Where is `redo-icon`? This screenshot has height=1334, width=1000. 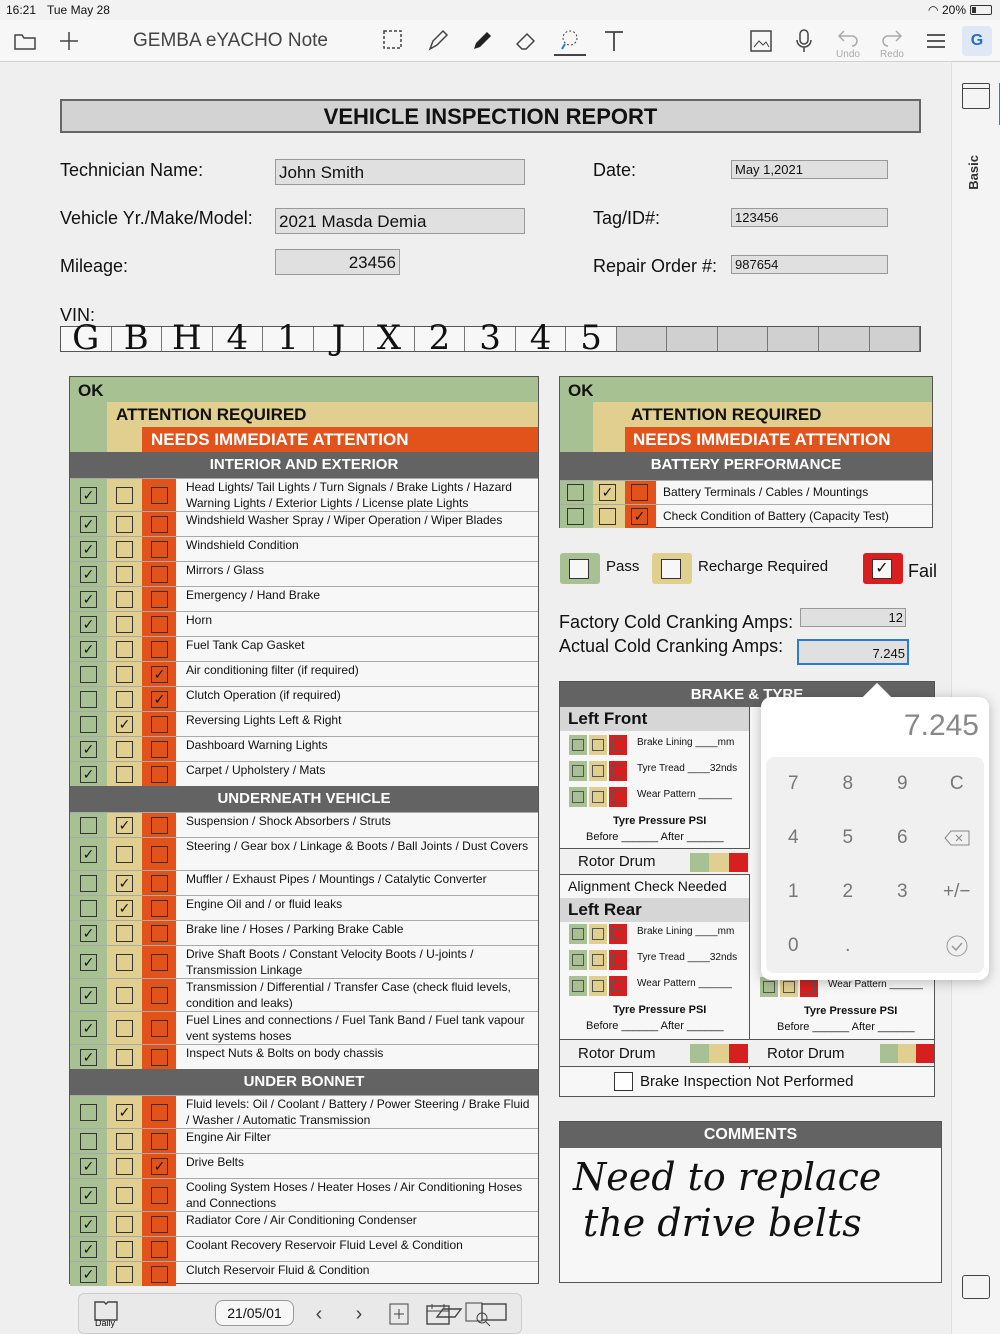
redo-icon is located at coordinates (892, 37).